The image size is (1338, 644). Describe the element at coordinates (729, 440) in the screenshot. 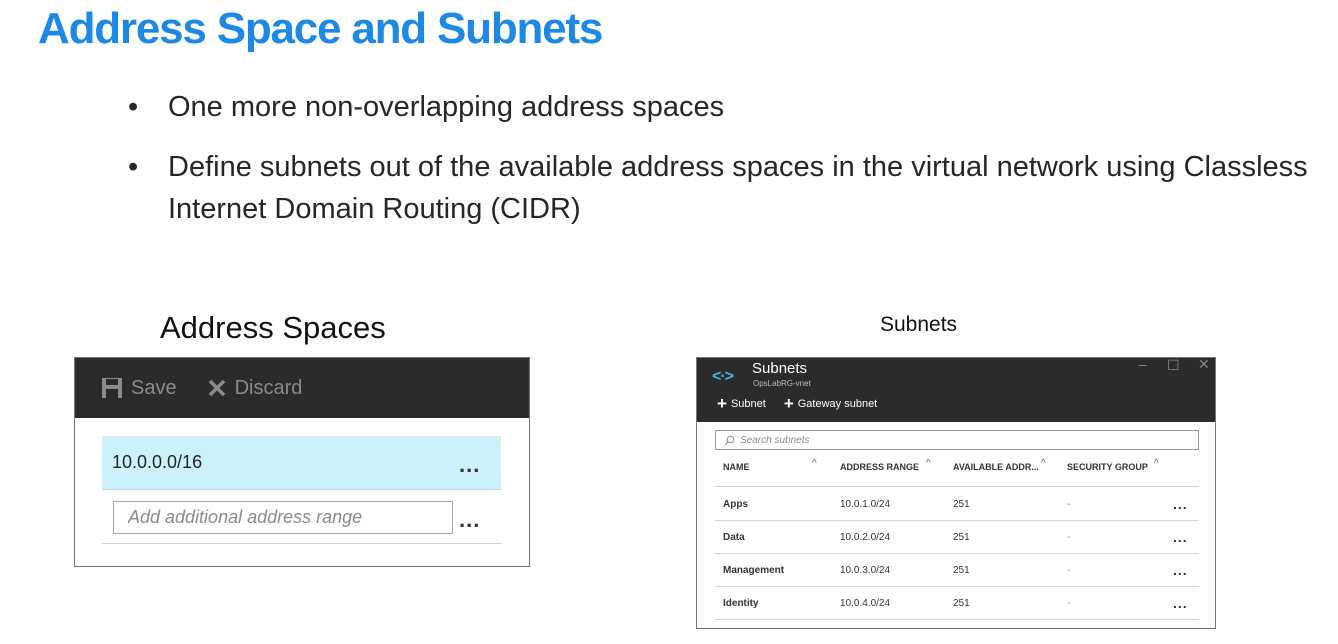

I see `search-icon` at that location.